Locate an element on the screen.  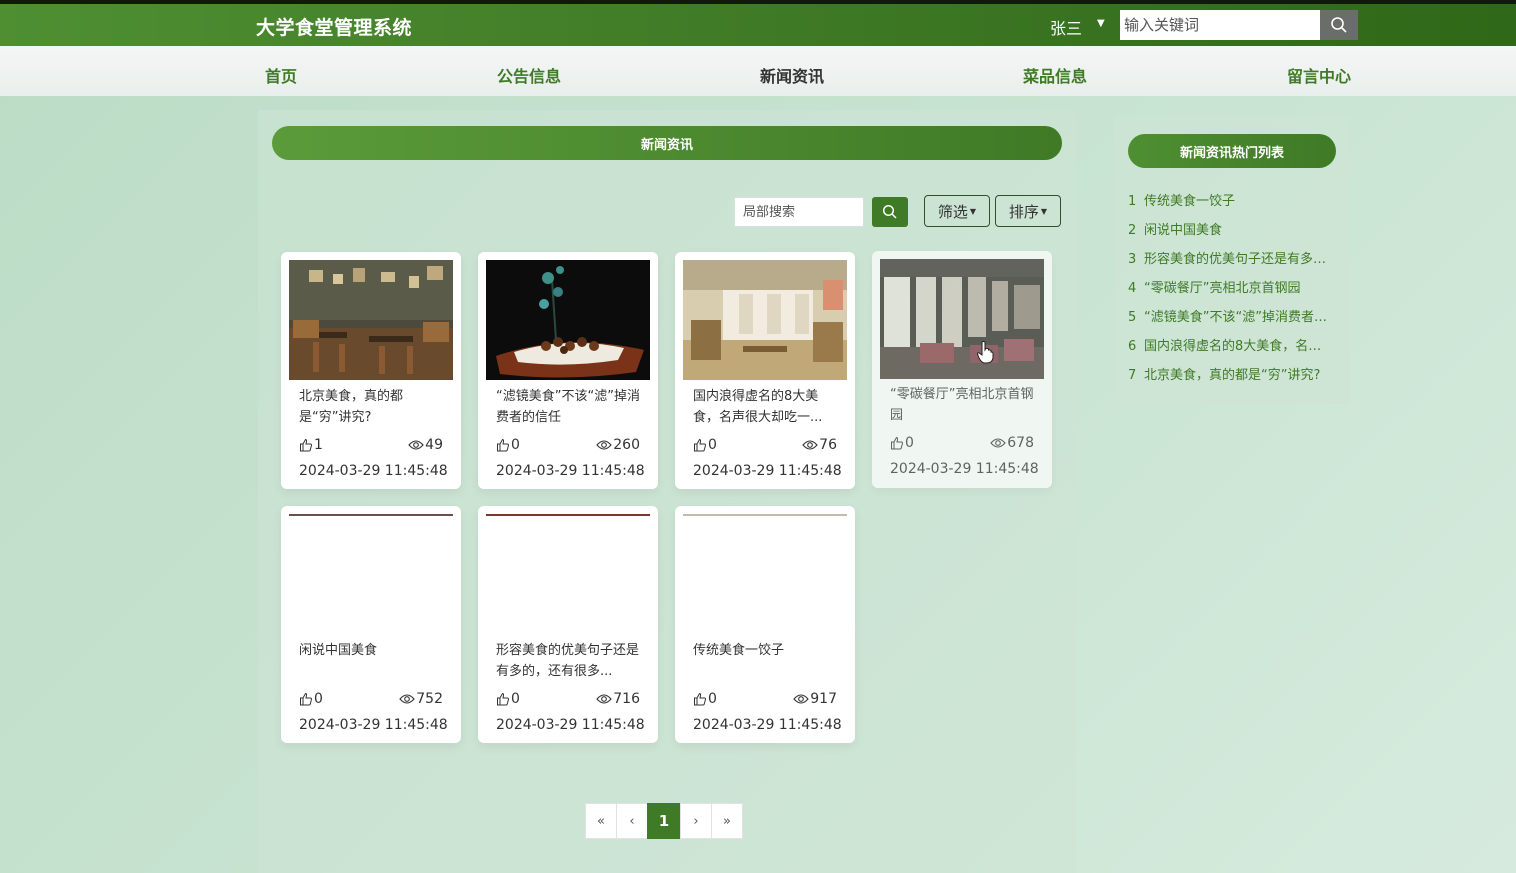
top-bar: 大学食堂管理系统 张三 ▼ is located at coordinates (758, 23).